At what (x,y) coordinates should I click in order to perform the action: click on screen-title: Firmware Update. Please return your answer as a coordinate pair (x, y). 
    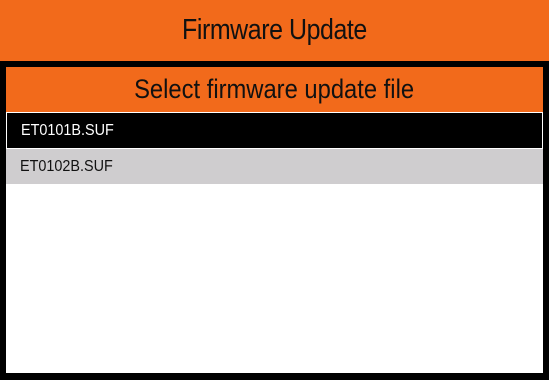
    Looking at the image, I should click on (274, 30).